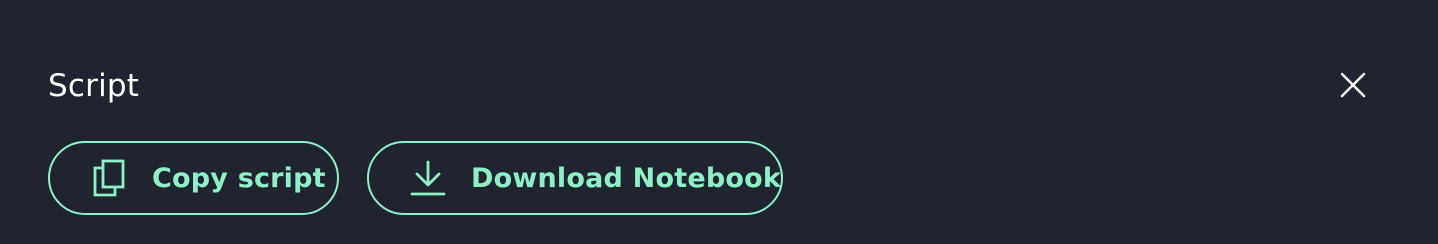  Describe the element at coordinates (428, 178) in the screenshot. I see `download-icon` at that location.